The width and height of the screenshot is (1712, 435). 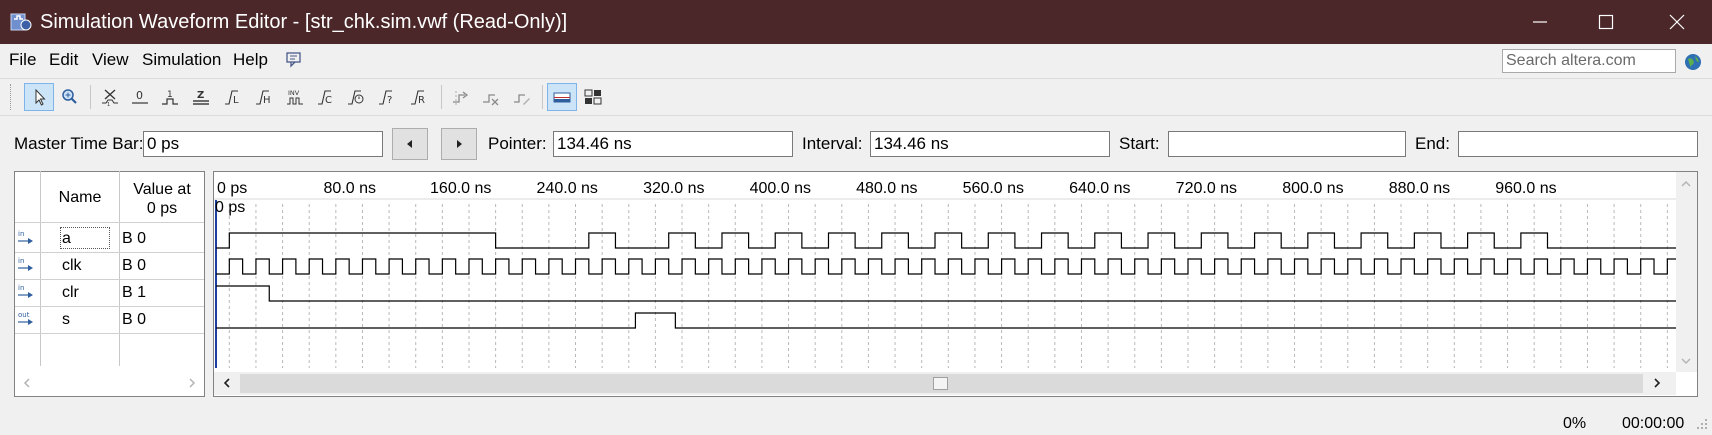 I want to click on selection-tool-icon, so click(x=40, y=97).